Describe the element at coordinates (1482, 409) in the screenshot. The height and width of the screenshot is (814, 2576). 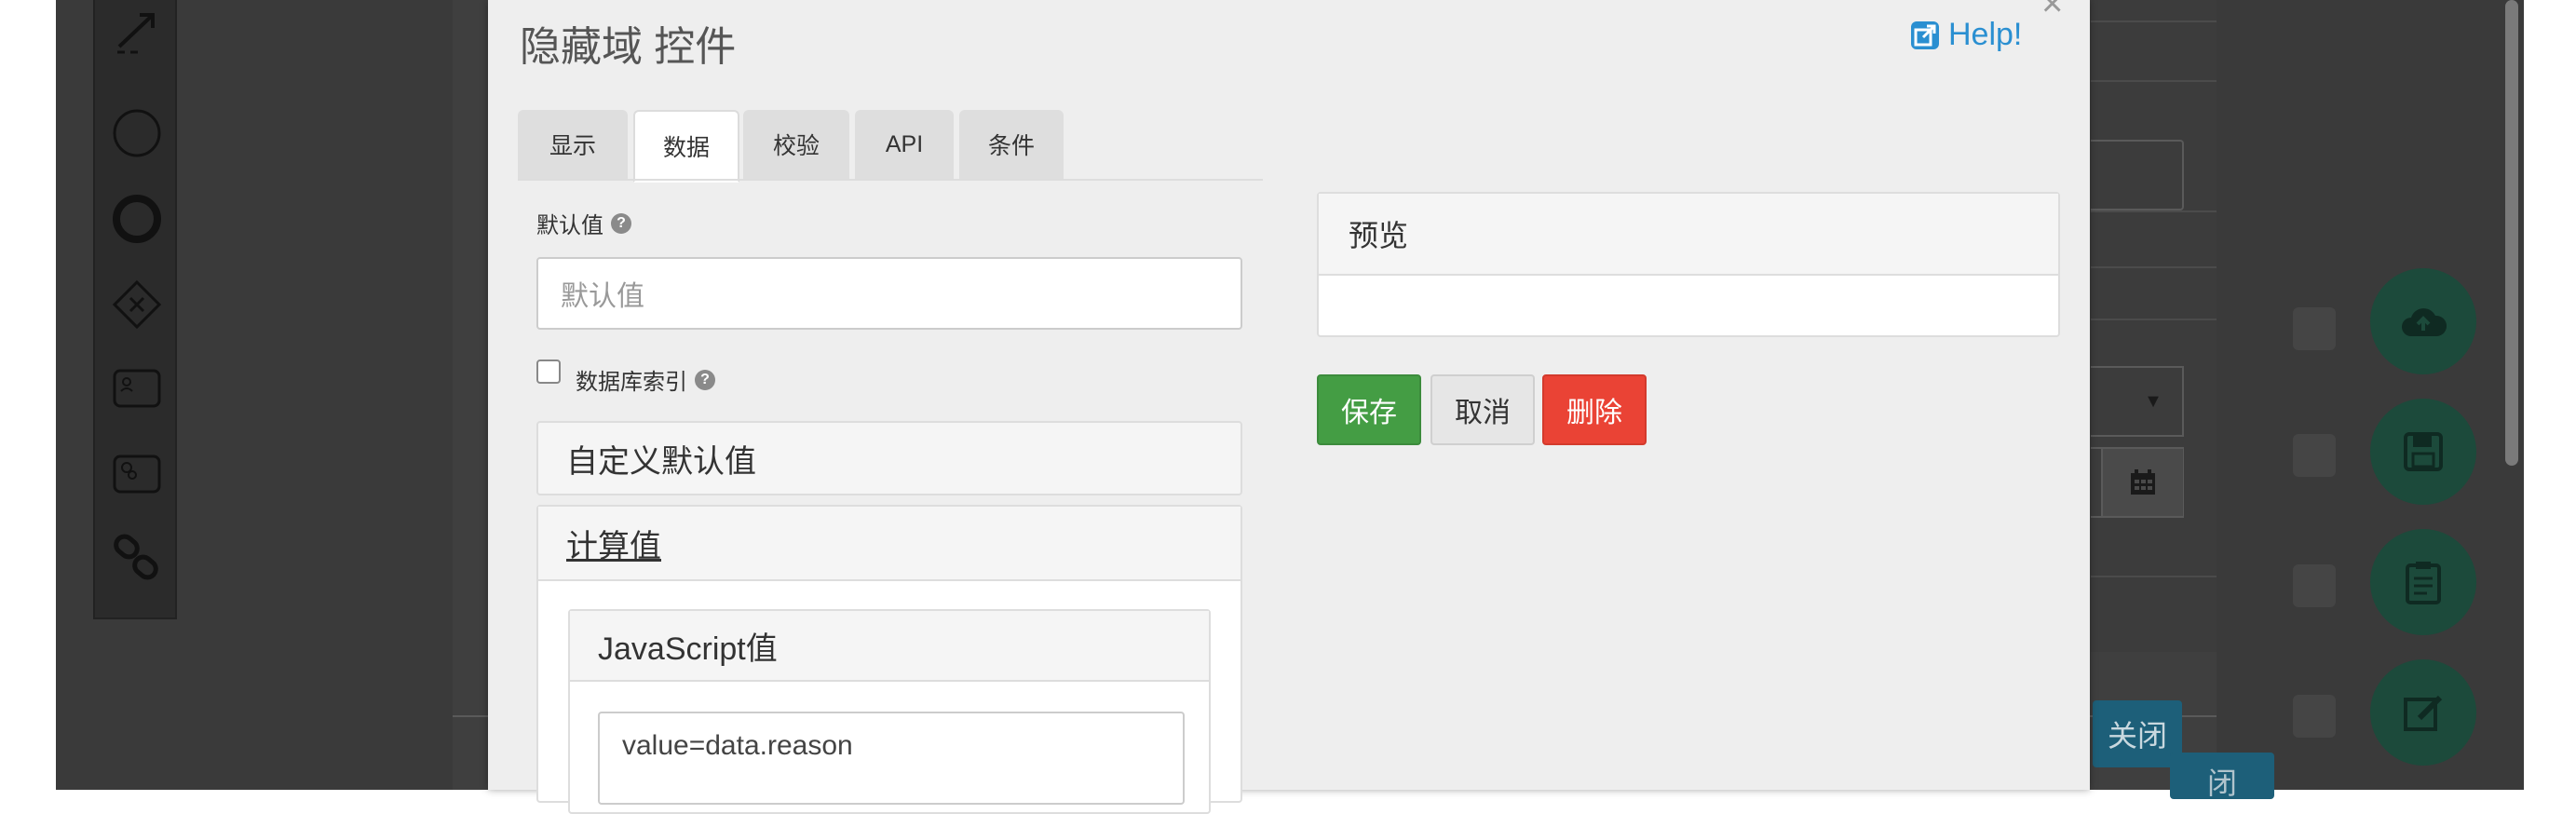
I see `cancel-button: 取消` at that location.